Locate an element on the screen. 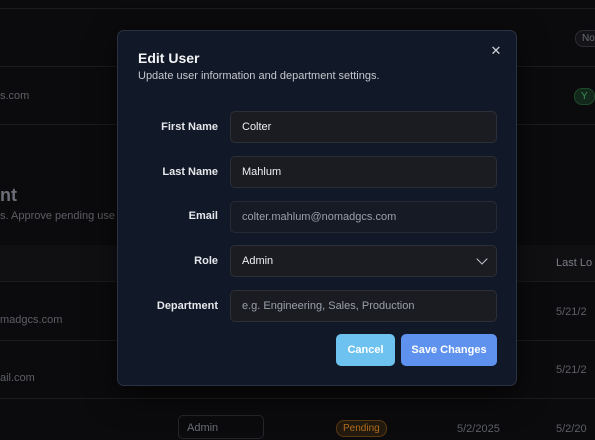 The height and width of the screenshot is (440, 595). last-name-label: Last Name is located at coordinates (190, 172).